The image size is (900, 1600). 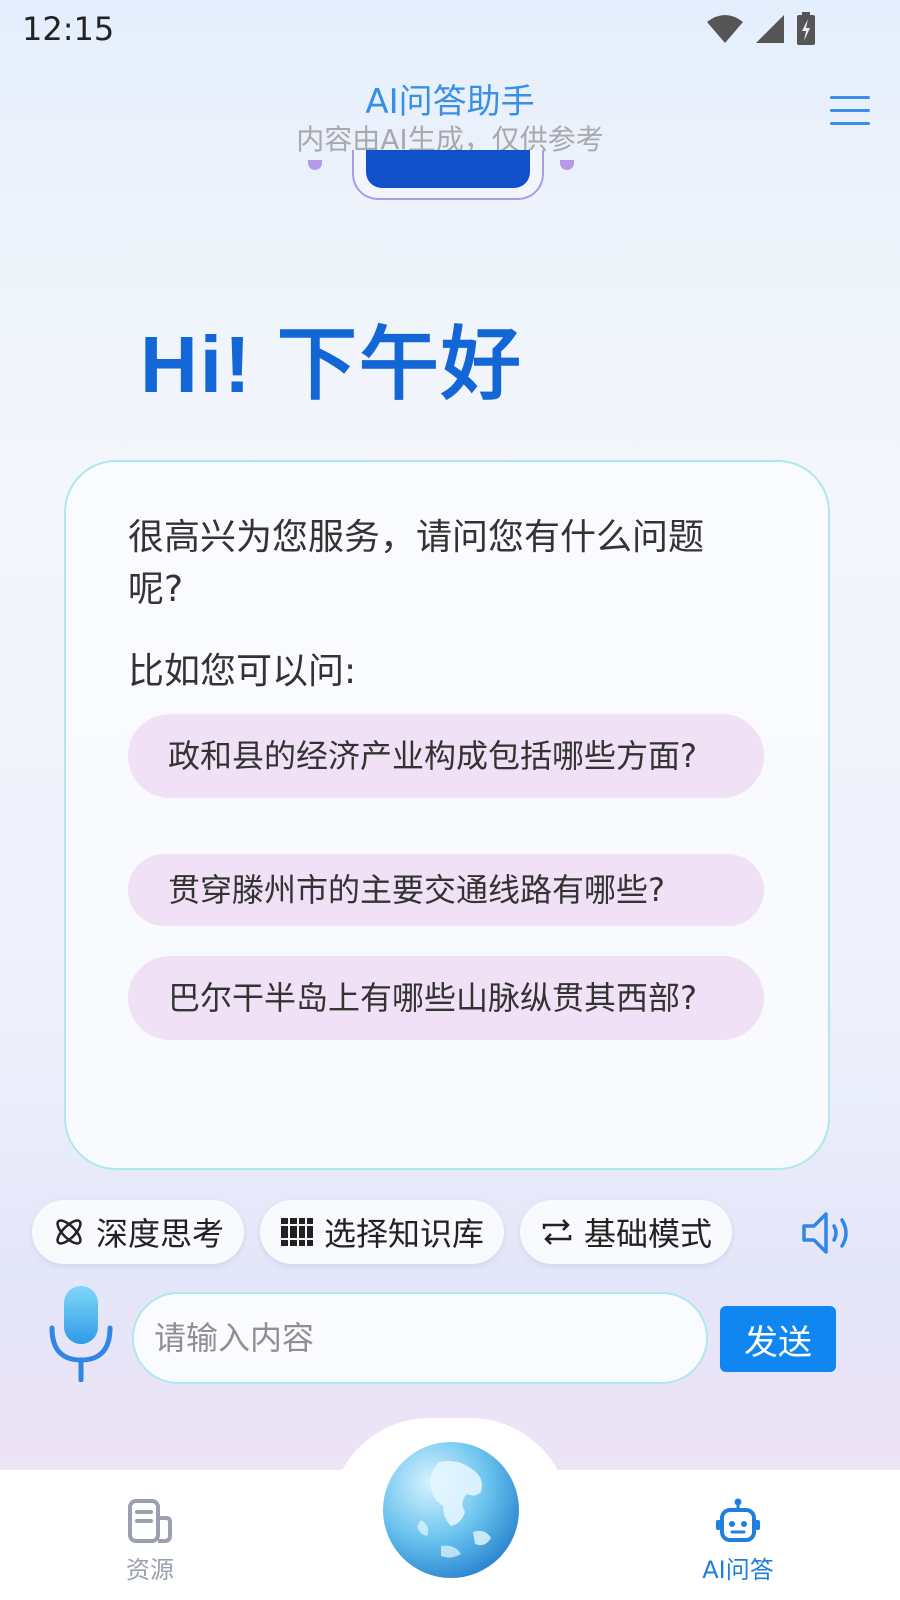 I want to click on robot-icon, so click(x=738, y=1520).